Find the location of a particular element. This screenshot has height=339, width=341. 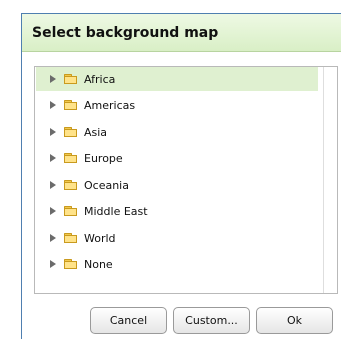

tree-item-label: World is located at coordinates (100, 238).